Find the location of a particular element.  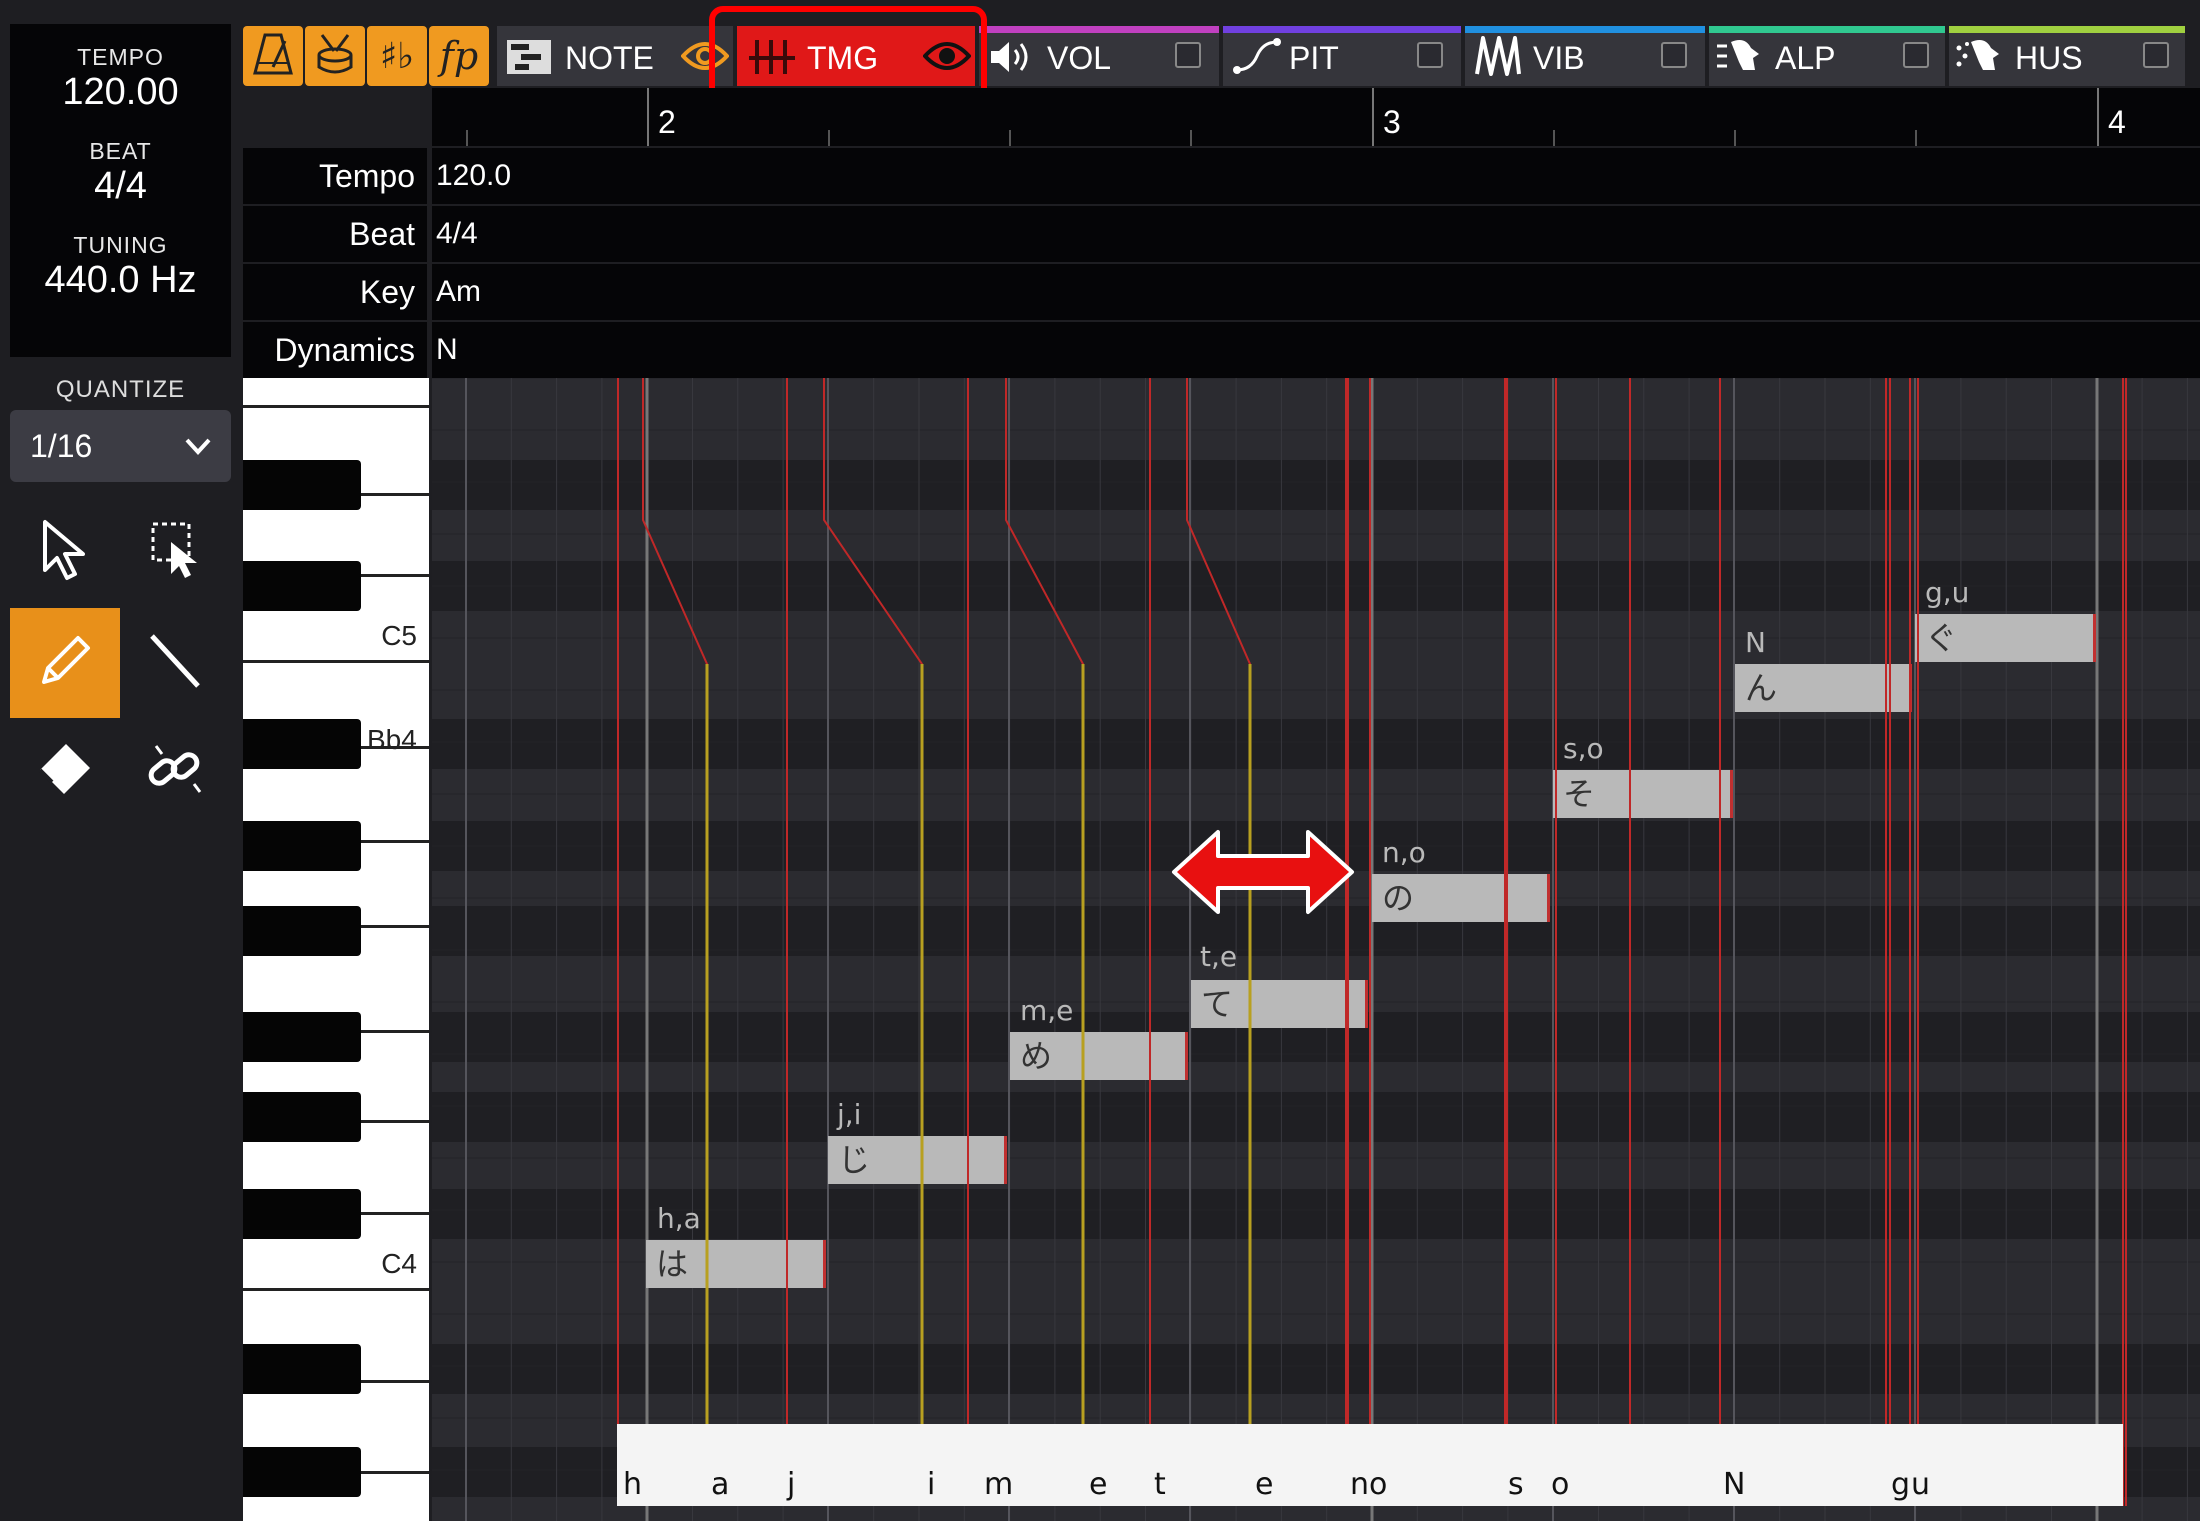

phoneme-label: g is located at coordinates (1901, 1484).